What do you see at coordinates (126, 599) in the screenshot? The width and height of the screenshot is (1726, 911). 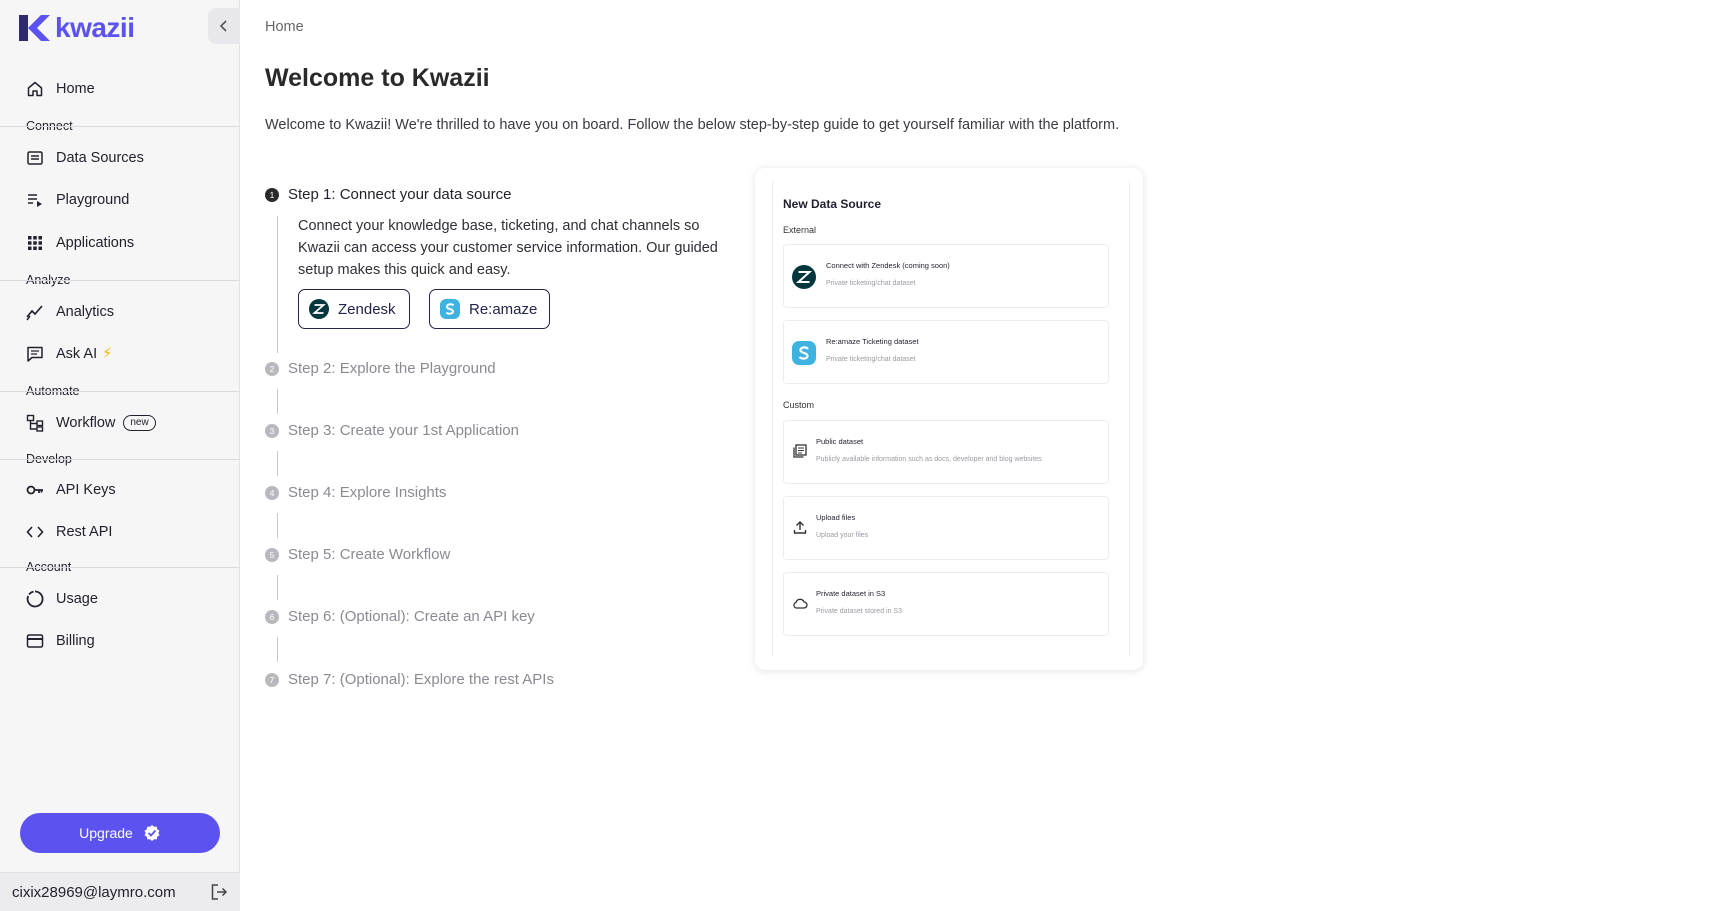 I see `sidebar-item-usage: Usage` at bounding box center [126, 599].